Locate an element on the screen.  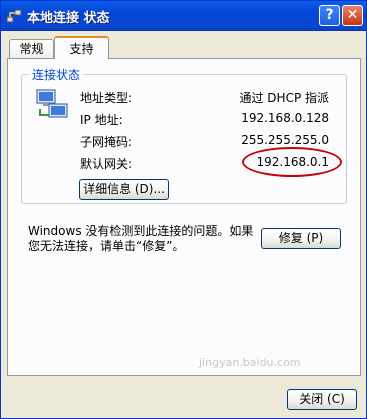
window-title: 本地连接 状态 is located at coordinates (68, 18).